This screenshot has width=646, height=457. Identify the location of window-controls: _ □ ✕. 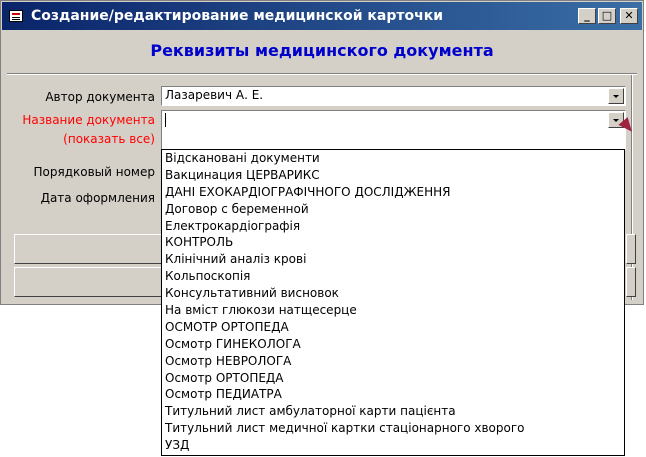
(608, 16).